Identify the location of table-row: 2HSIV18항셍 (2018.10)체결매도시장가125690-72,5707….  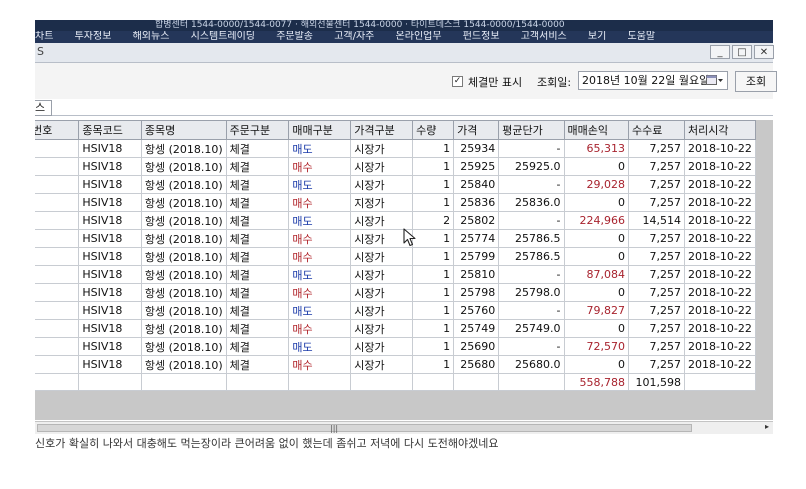
(396, 346).